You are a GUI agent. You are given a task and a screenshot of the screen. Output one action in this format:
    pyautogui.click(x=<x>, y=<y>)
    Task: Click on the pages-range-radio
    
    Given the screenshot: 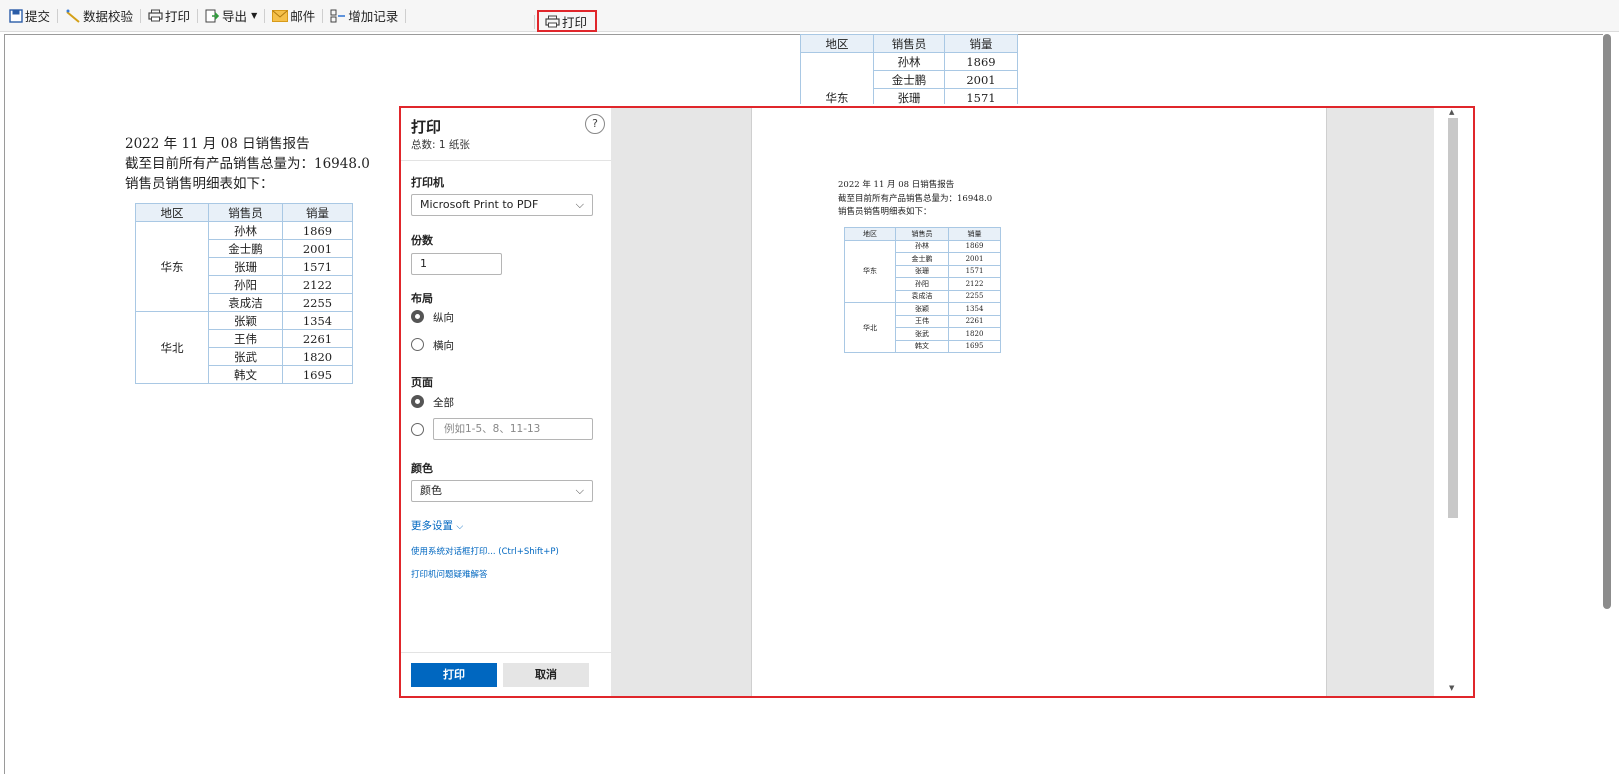 What is the action you would take?
    pyautogui.click(x=417, y=429)
    